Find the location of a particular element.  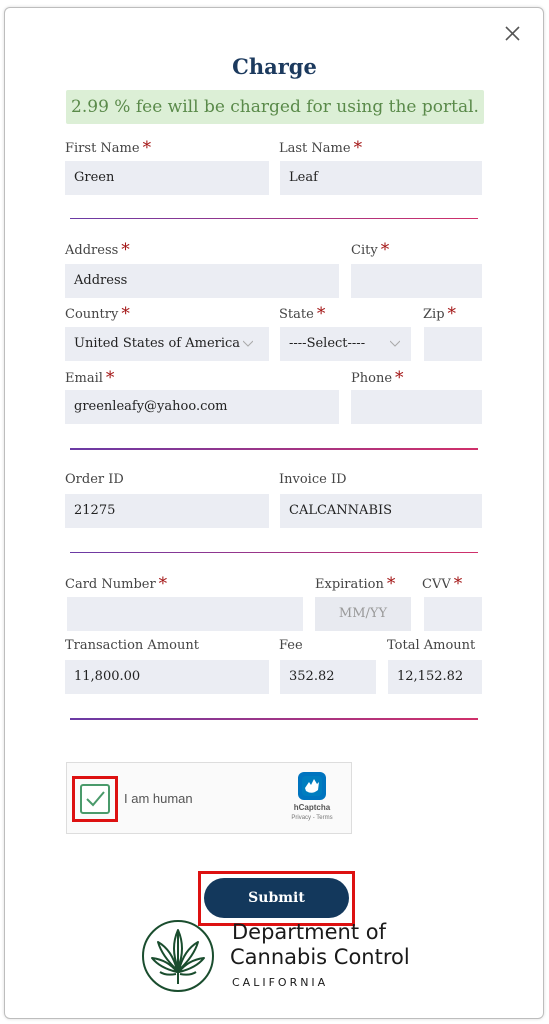

email-field: greenleafy@yahoo.com is located at coordinates (202, 407).